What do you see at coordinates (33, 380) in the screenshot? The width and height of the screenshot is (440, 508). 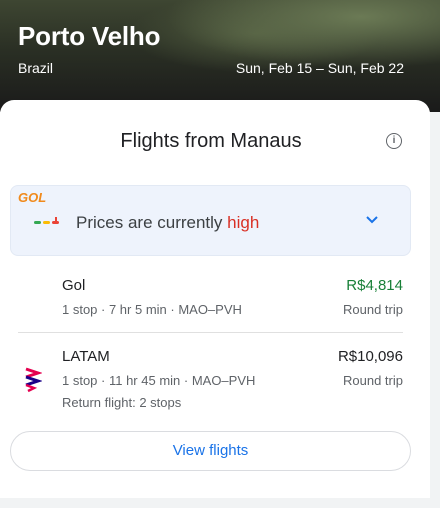 I see `latam-logo-icon` at bounding box center [33, 380].